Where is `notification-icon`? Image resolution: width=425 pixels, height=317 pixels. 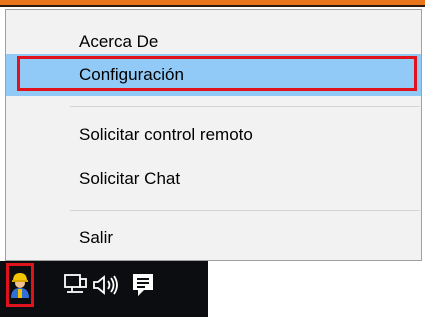 notification-icon is located at coordinates (143, 285).